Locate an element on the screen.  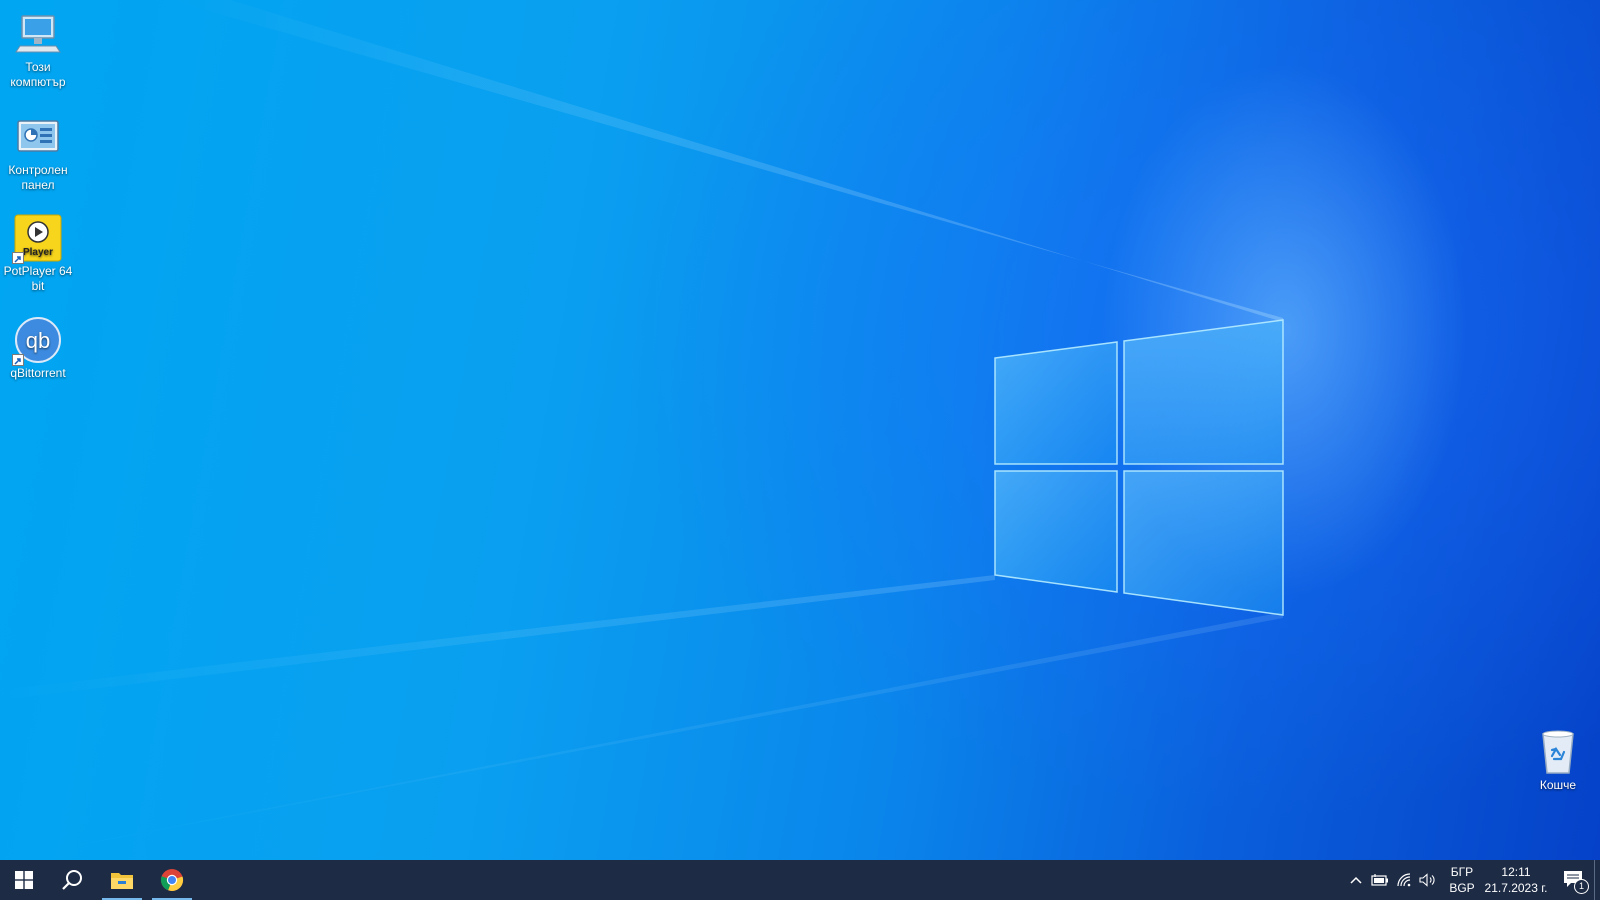
show-hidden-icons-button is located at coordinates (1356, 880).